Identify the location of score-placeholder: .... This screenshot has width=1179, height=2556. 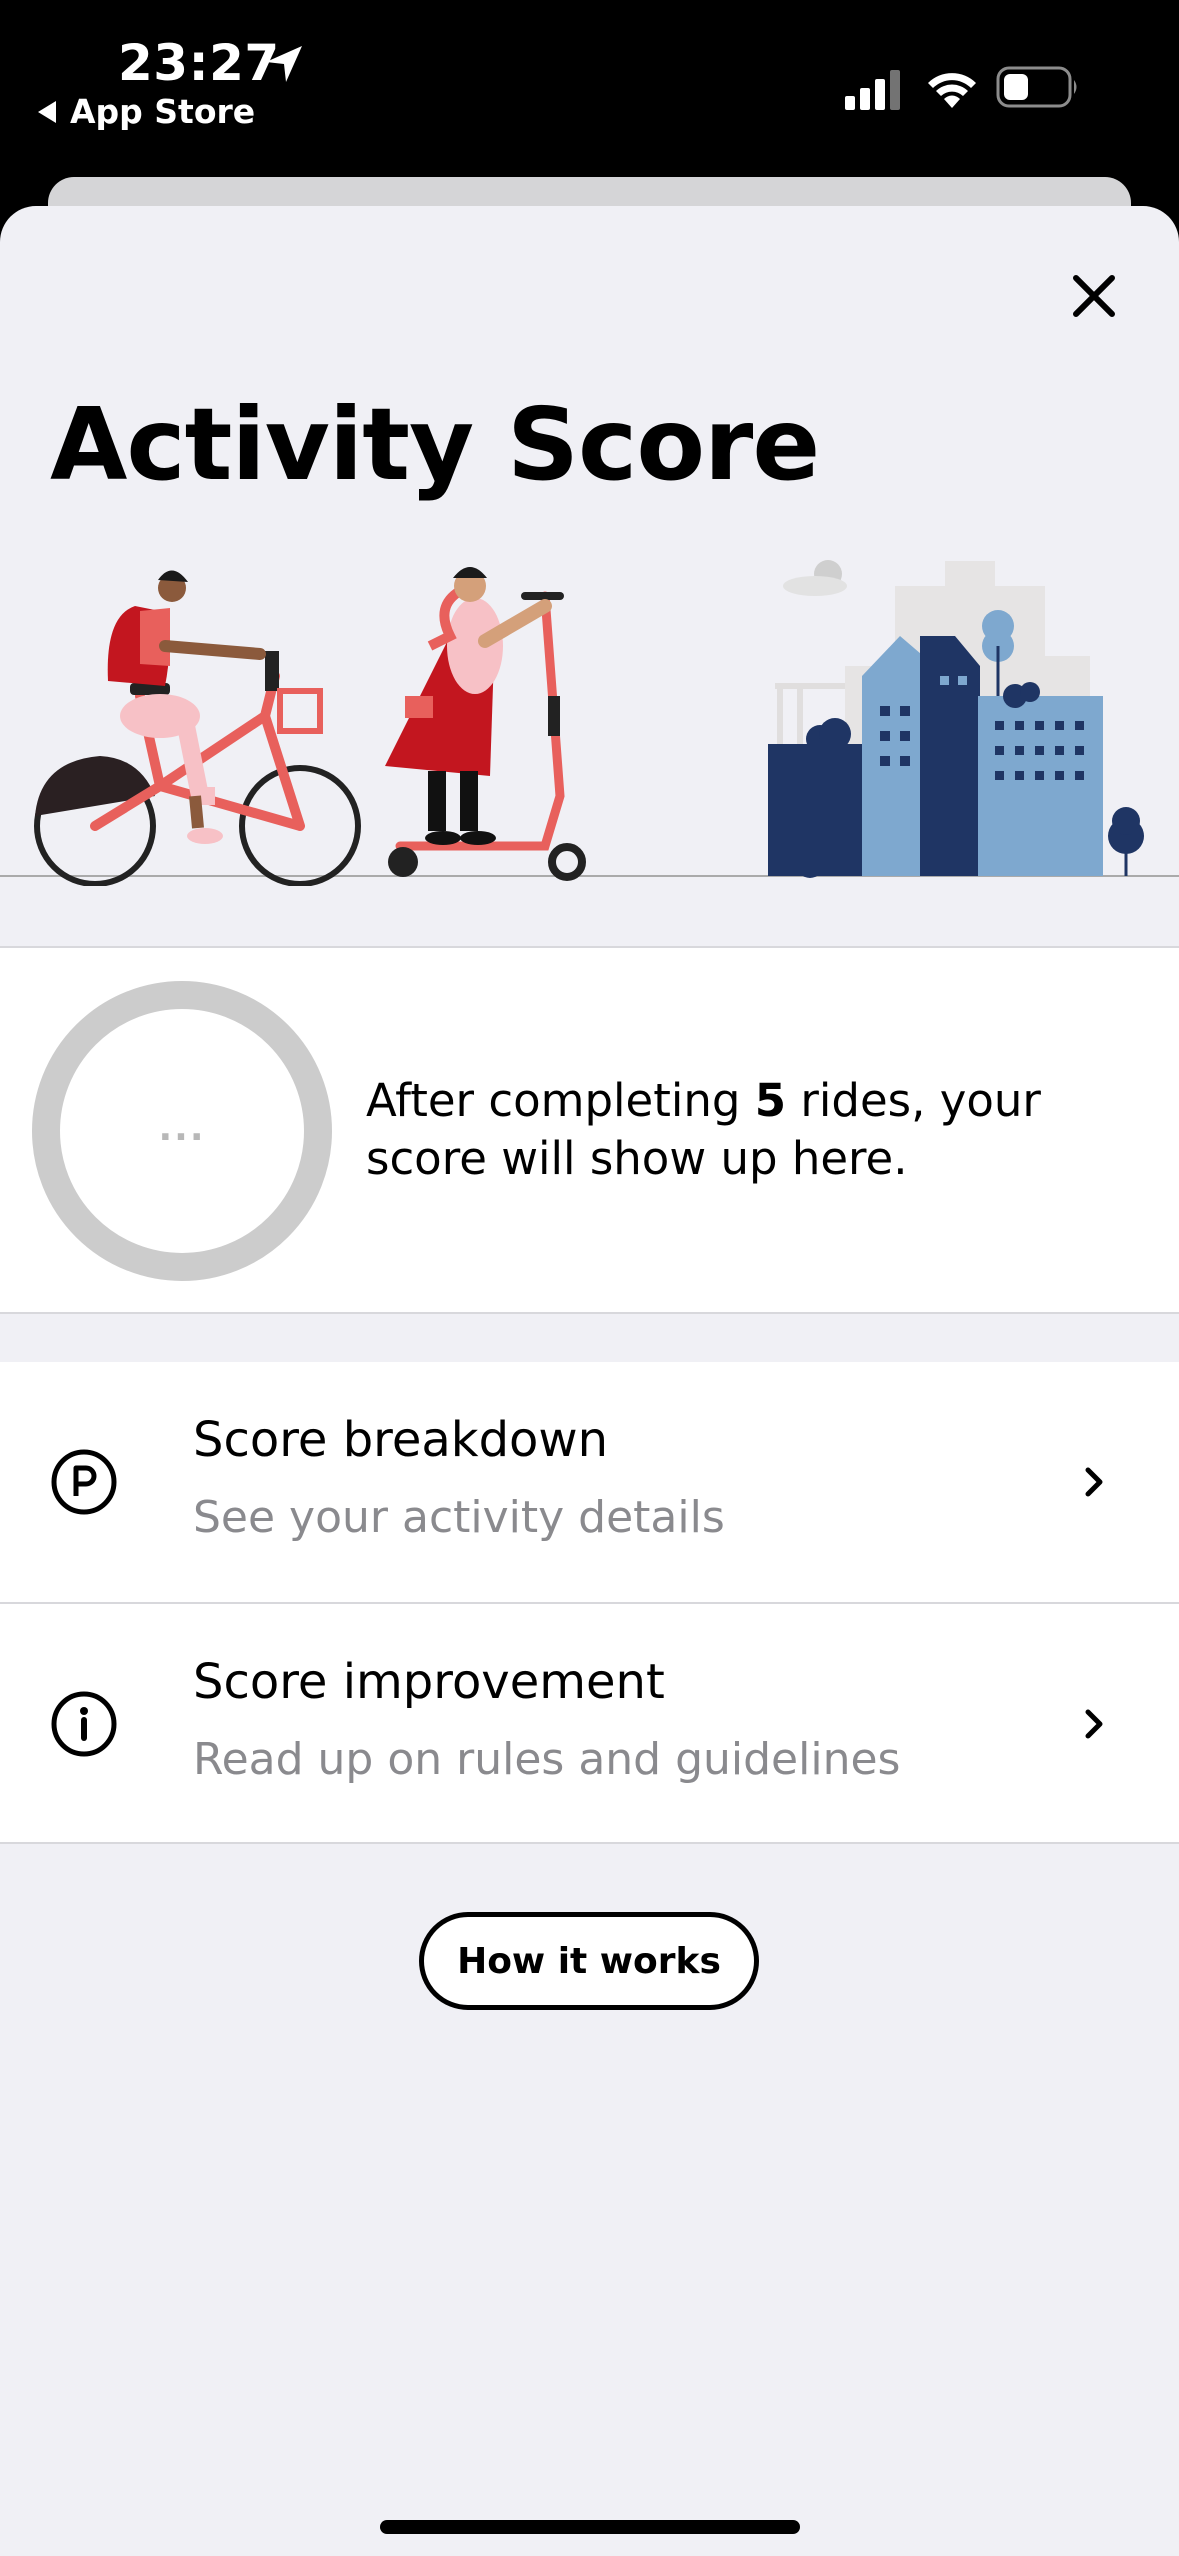
(182, 1128).